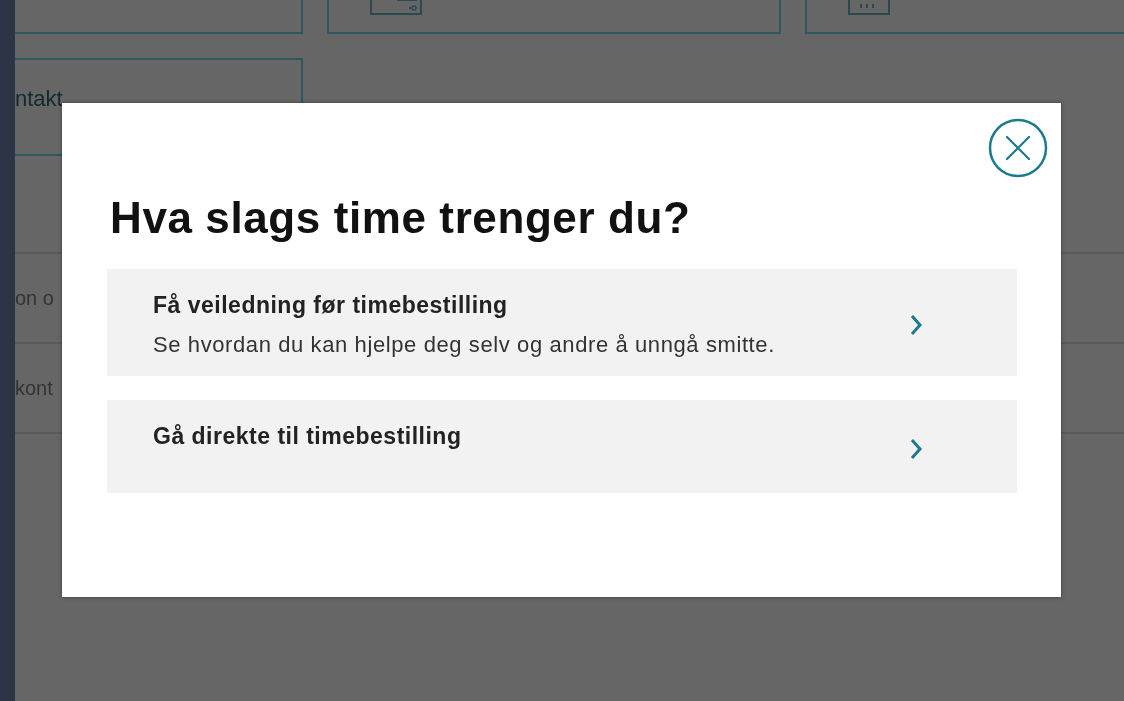 This screenshot has width=1124, height=701. I want to click on calendar-icon, so click(869, 9).